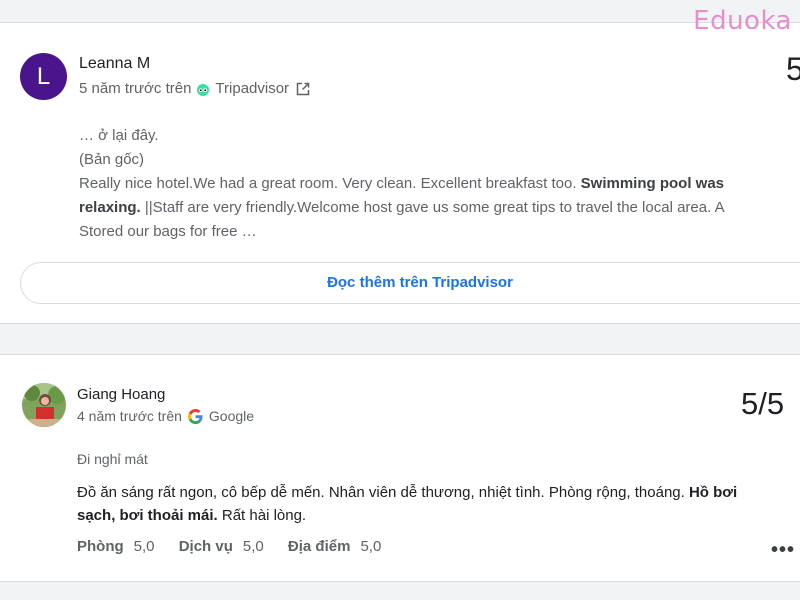 The width and height of the screenshot is (800, 600). I want to click on review-text-segment: Rất hài lòng., so click(262, 515).